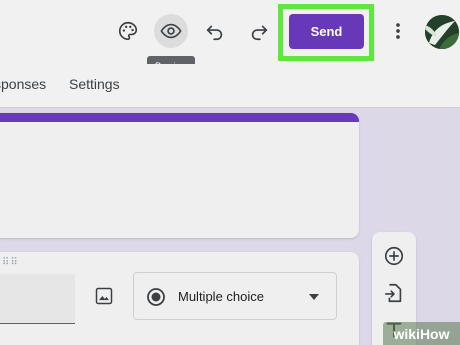  I want to click on preview-button, so click(171, 31).